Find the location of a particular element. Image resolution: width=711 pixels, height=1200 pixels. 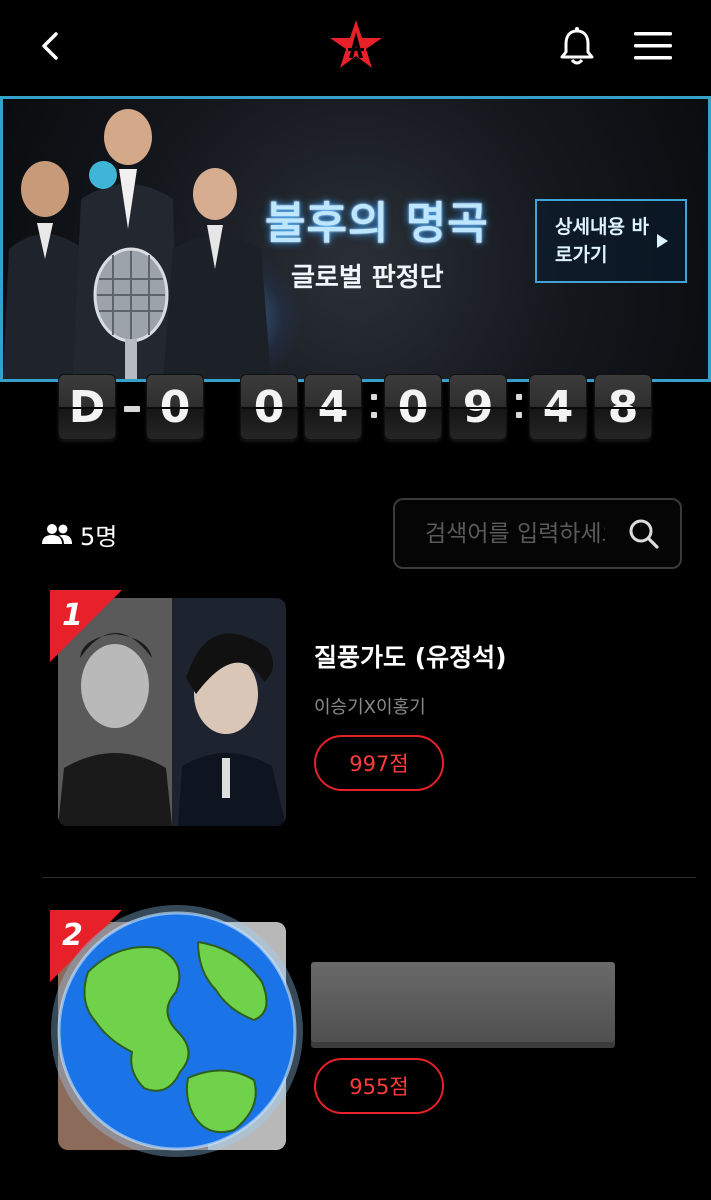

hosts-photo is located at coordinates (137, 244).